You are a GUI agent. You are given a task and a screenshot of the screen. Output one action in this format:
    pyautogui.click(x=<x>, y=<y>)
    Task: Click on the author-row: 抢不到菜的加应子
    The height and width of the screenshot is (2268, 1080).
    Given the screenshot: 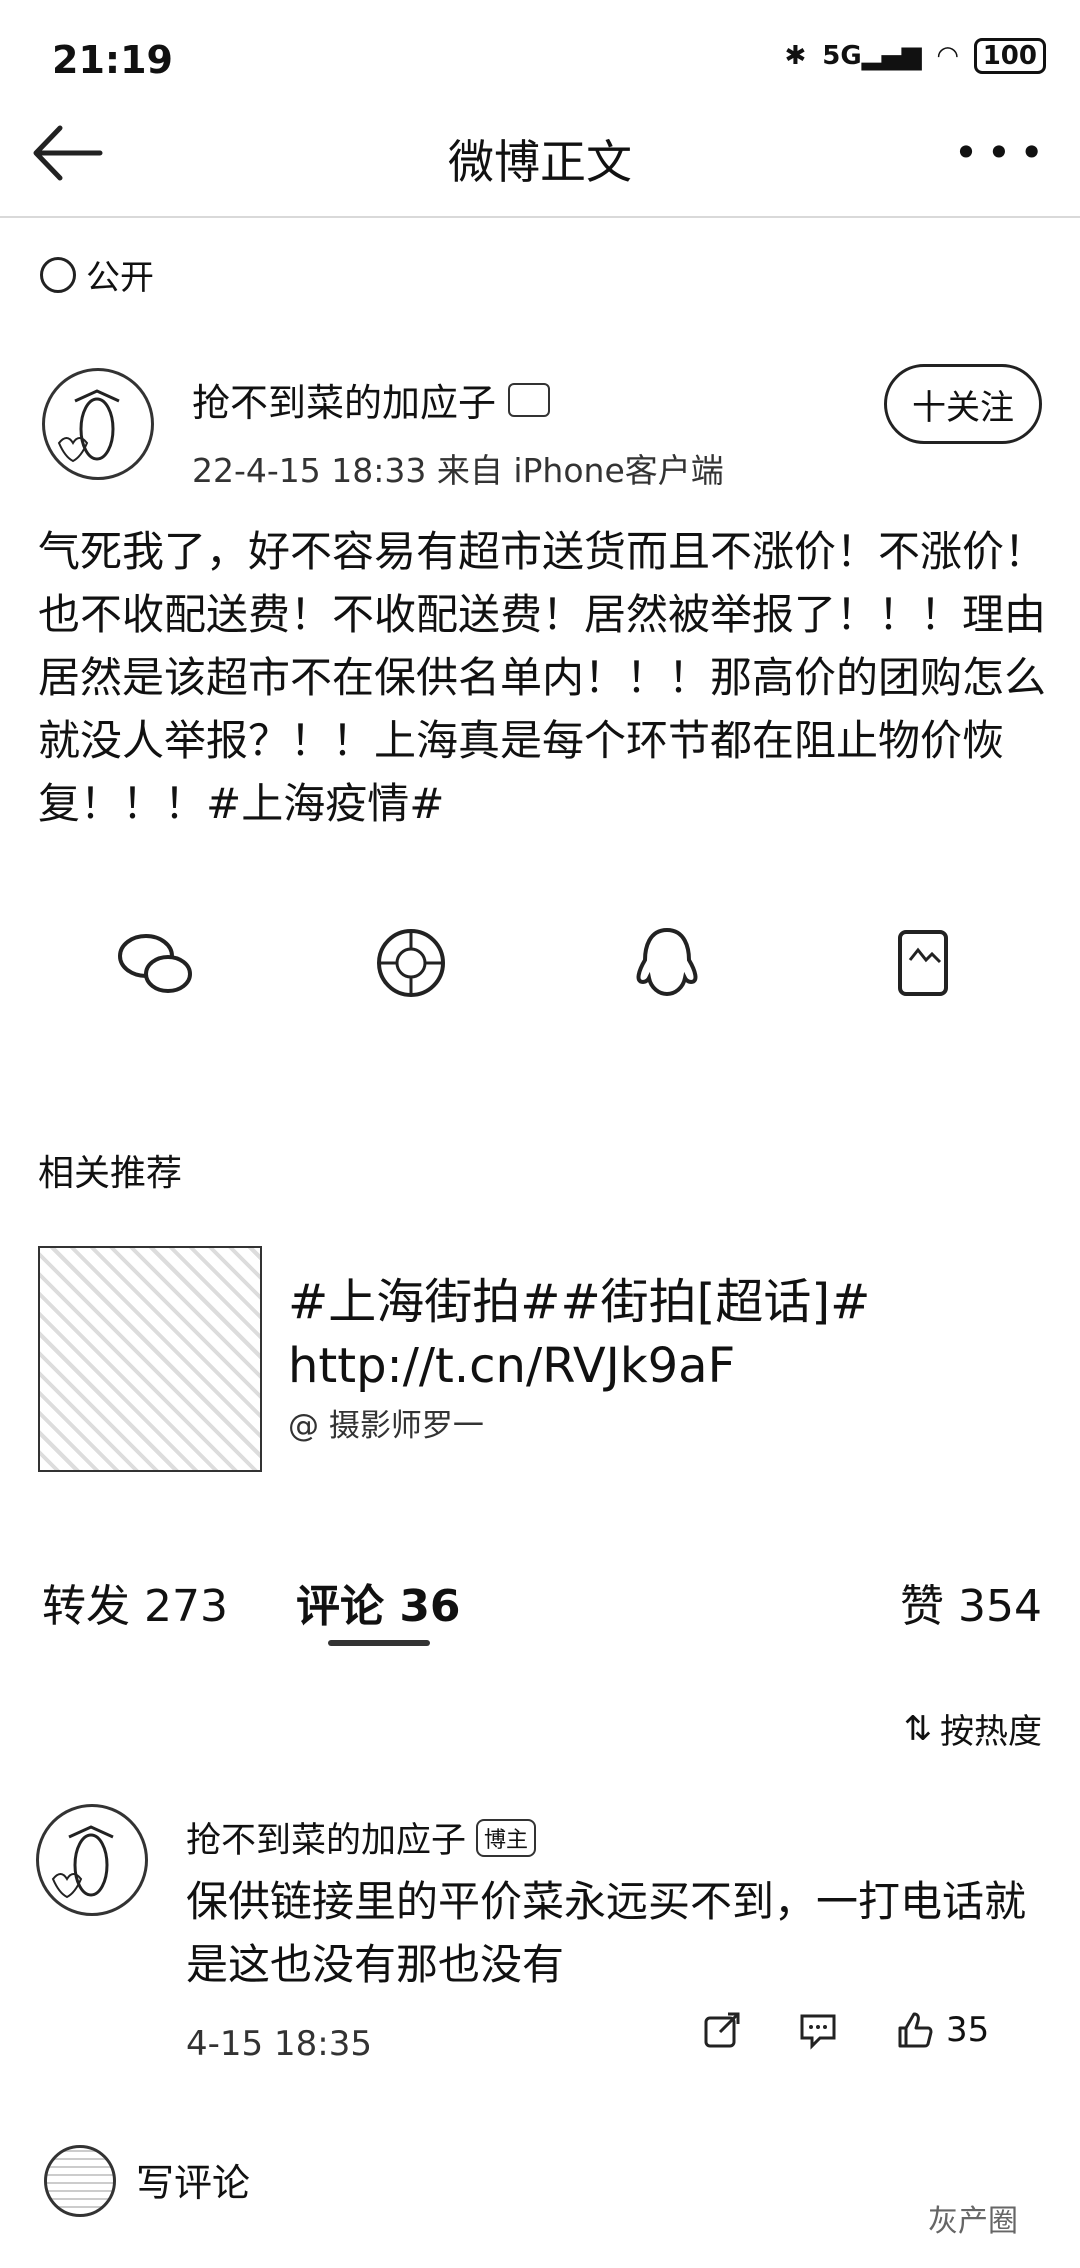 What is the action you would take?
    pyautogui.click(x=371, y=399)
    